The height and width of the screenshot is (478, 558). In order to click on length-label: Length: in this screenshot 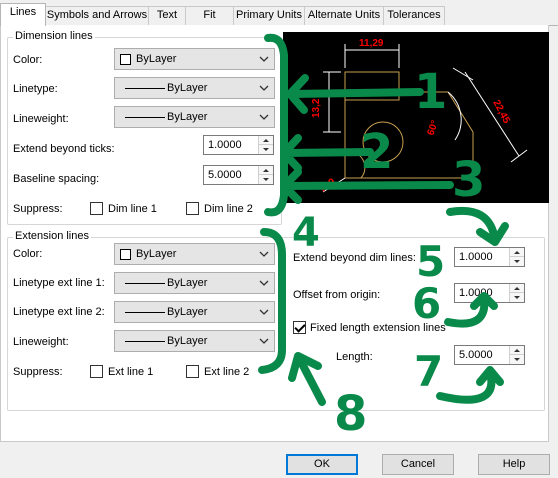, I will do `click(354, 357)`.